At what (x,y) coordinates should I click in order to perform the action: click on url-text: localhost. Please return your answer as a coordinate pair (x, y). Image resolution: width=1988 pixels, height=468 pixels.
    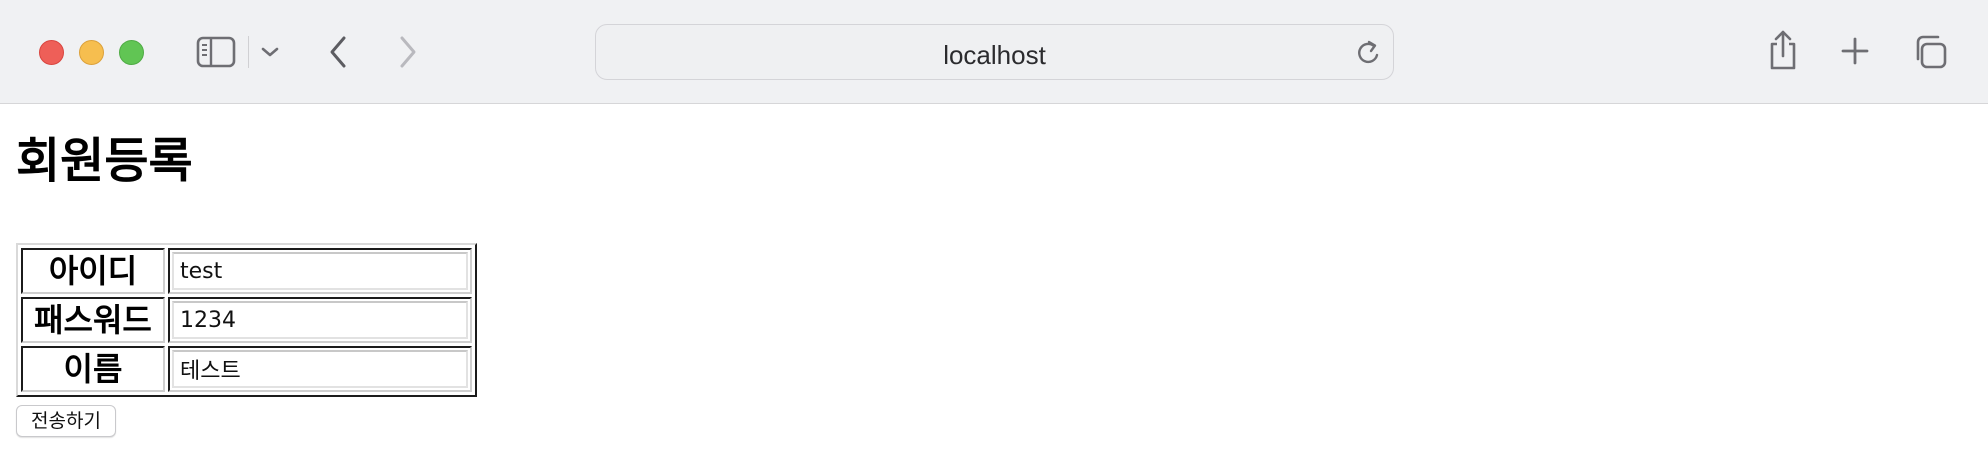
    Looking at the image, I should click on (994, 55).